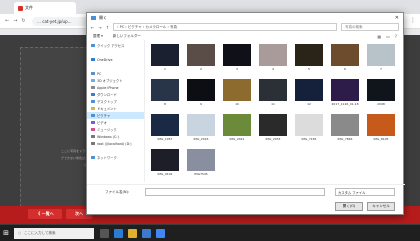 The height and width of the screenshot is (241, 420). I want to click on file-name-label: IMG_2033, so click(273, 139).